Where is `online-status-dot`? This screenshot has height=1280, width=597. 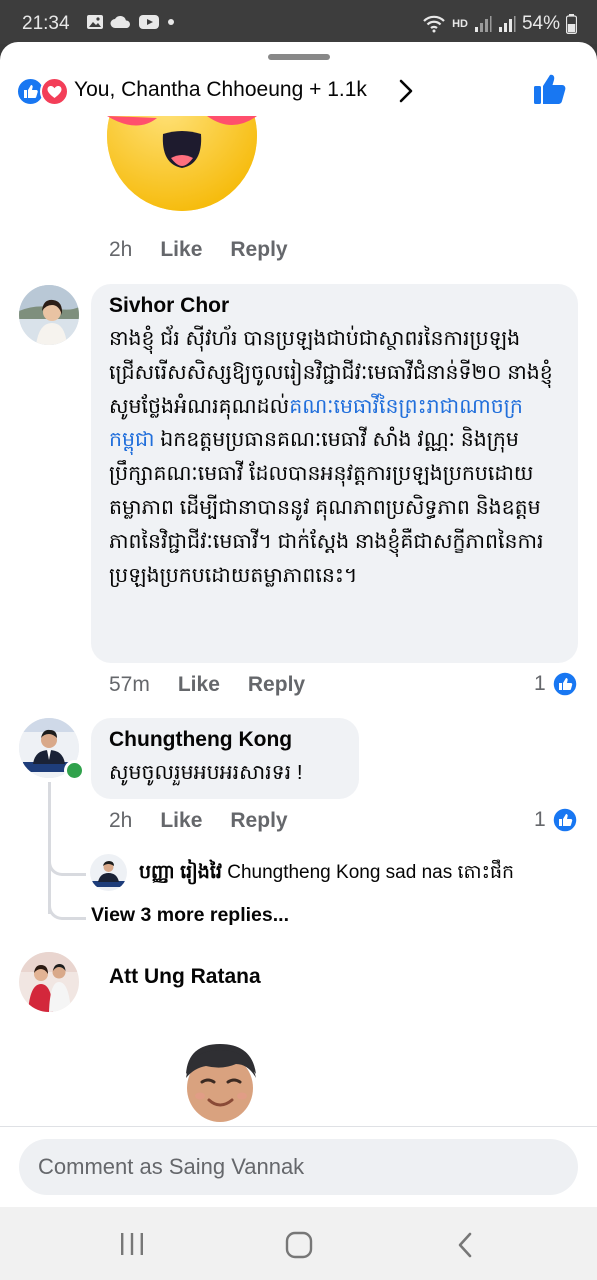 online-status-dot is located at coordinates (74, 770).